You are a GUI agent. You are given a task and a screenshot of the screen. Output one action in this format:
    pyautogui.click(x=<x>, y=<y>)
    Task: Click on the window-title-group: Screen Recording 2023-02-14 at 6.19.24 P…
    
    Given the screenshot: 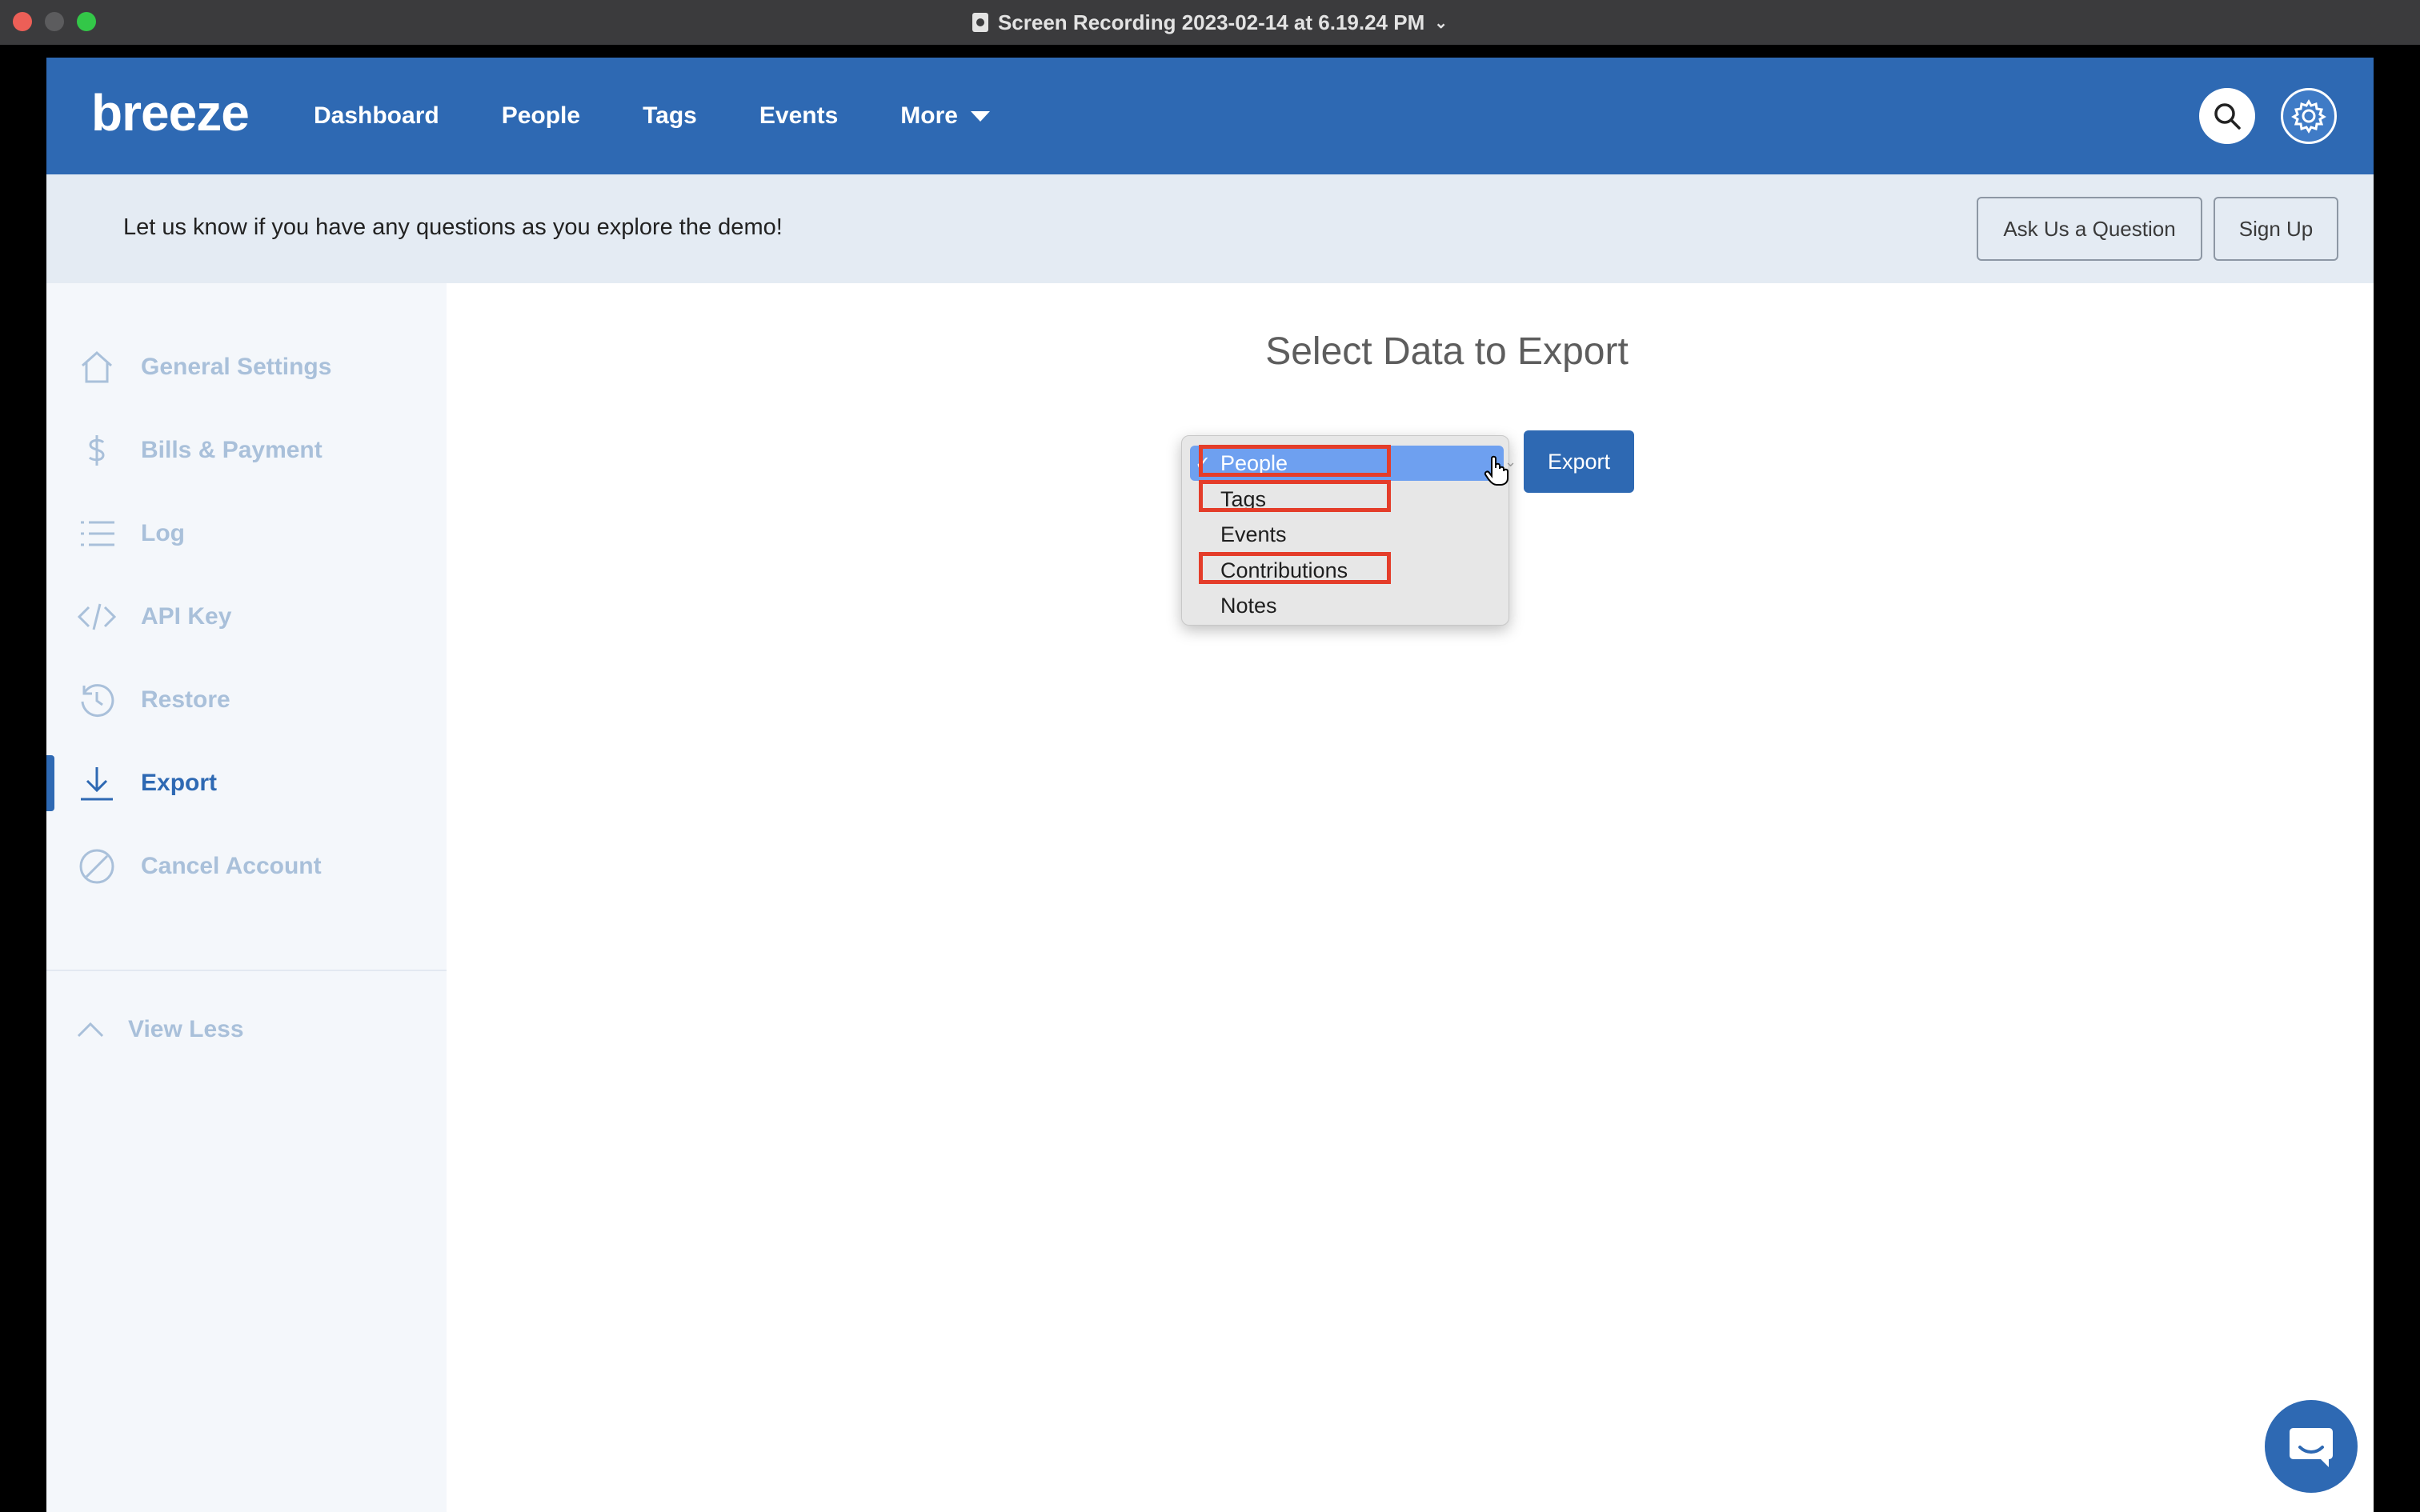 What is the action you would take?
    pyautogui.click(x=1210, y=22)
    